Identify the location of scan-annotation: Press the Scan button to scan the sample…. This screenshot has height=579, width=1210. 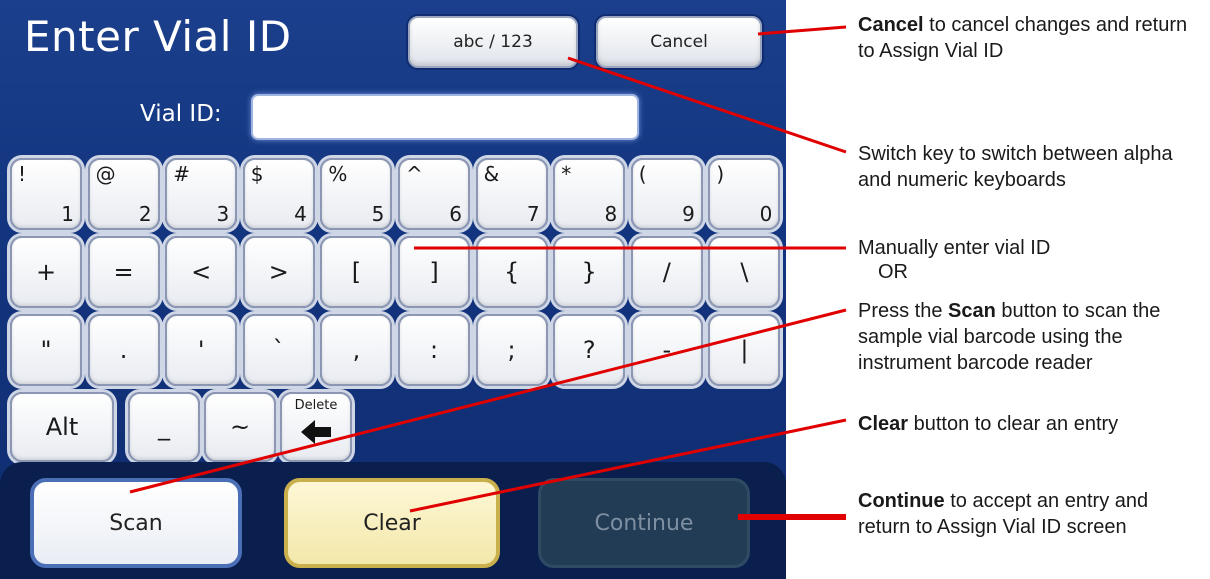
(1031, 337).